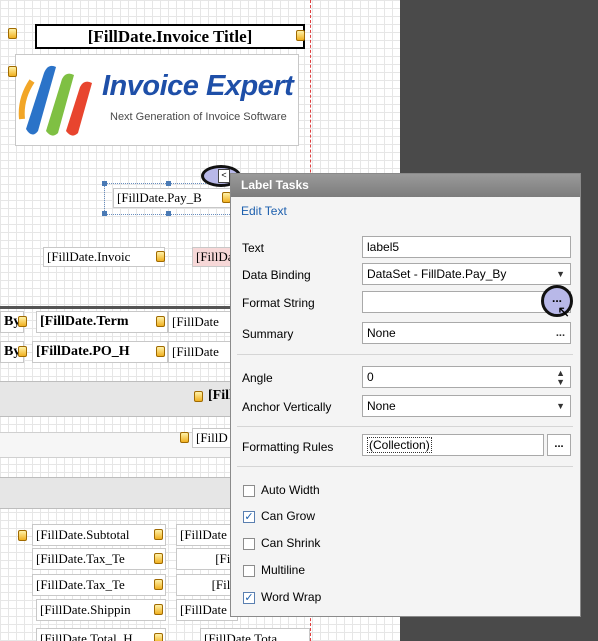 This screenshot has height=641, width=598. Describe the element at coordinates (283, 570) in the screenshot. I see `multiline-label: Multiline` at that location.